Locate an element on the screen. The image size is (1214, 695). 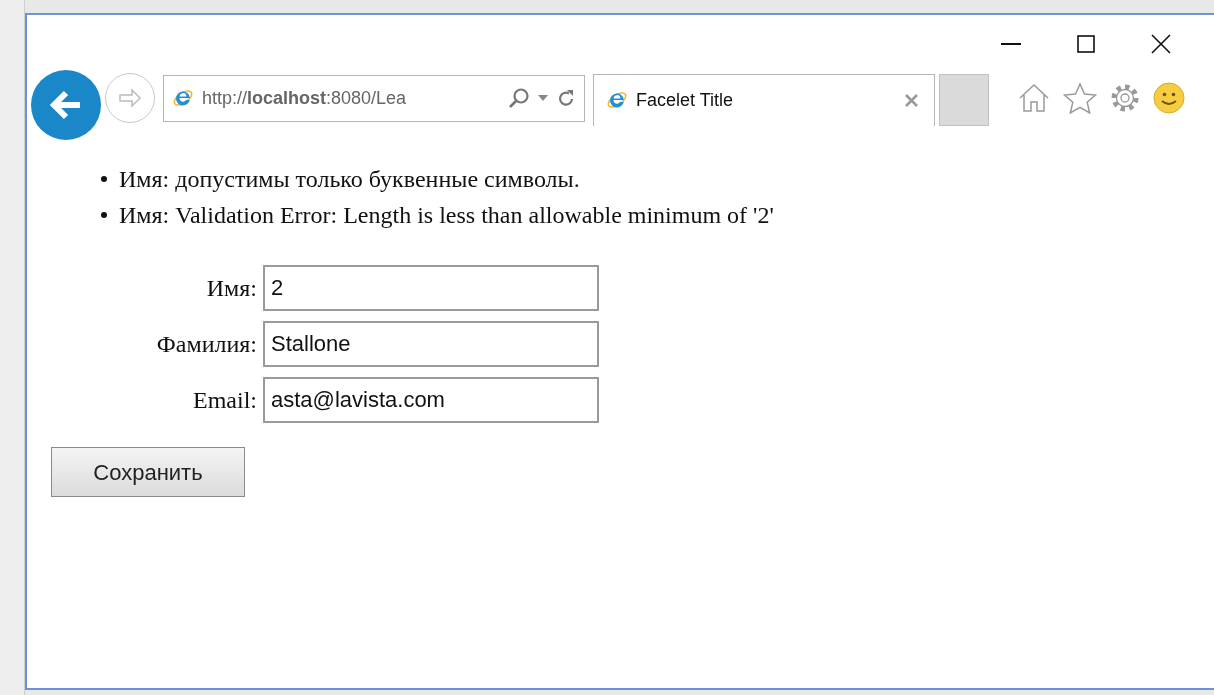
error-message: Имя: Validation Error: Length is less than allowable minimum of '2' is located at coordinates (446, 215).